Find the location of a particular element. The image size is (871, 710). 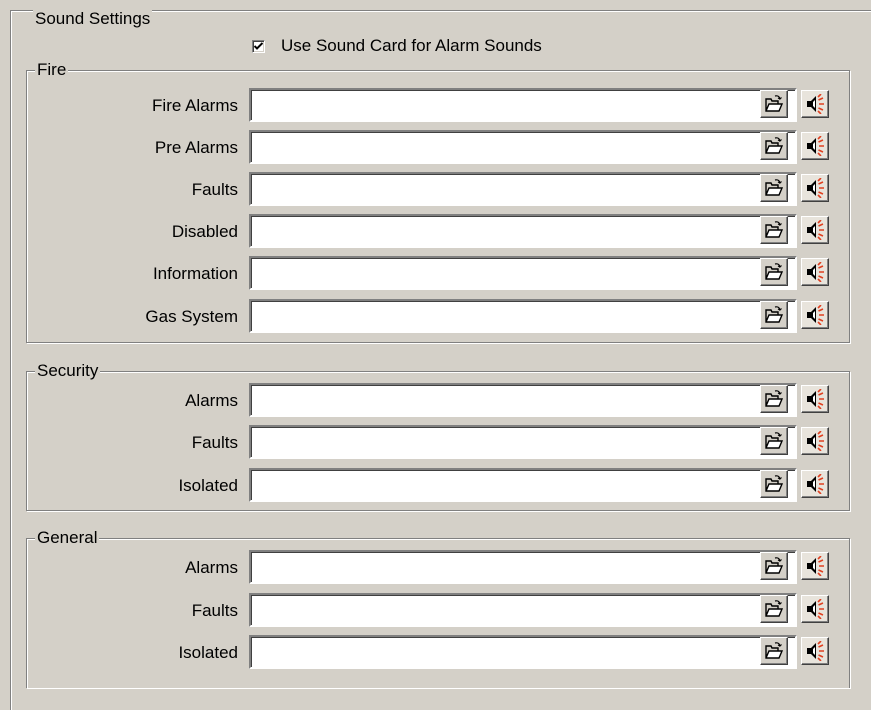

general-row: Isolated is located at coordinates (435, 653).